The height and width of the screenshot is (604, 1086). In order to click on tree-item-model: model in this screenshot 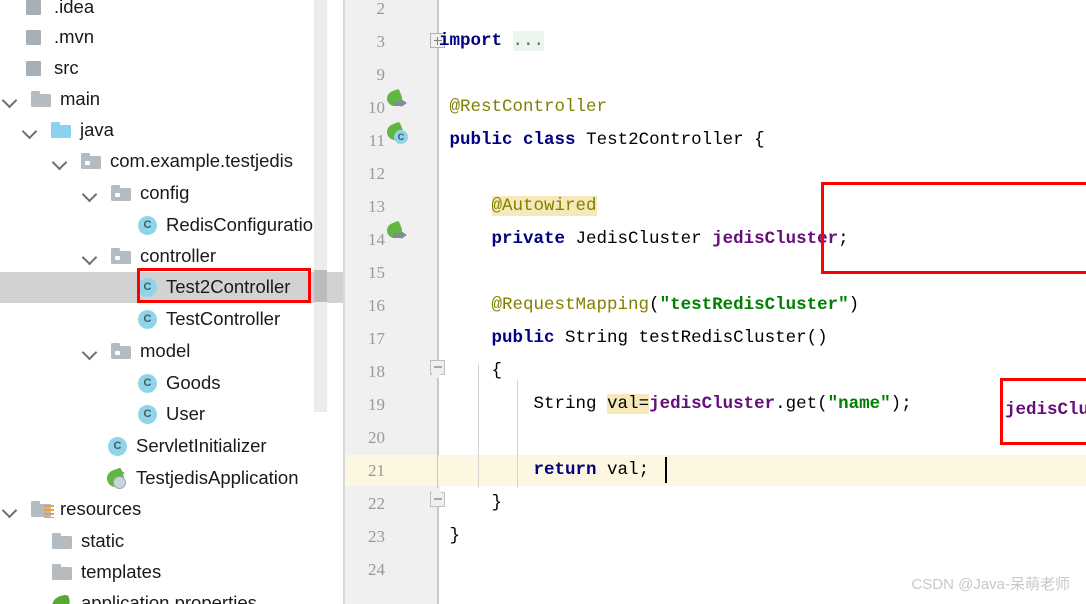, I will do `click(172, 351)`.